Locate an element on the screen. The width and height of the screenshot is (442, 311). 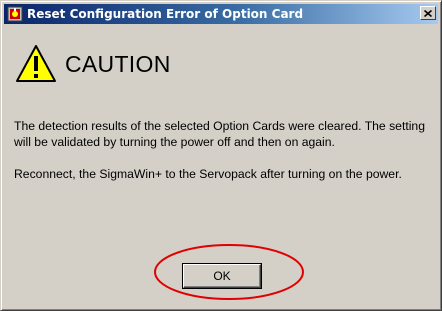
close-button is located at coordinates (428, 13).